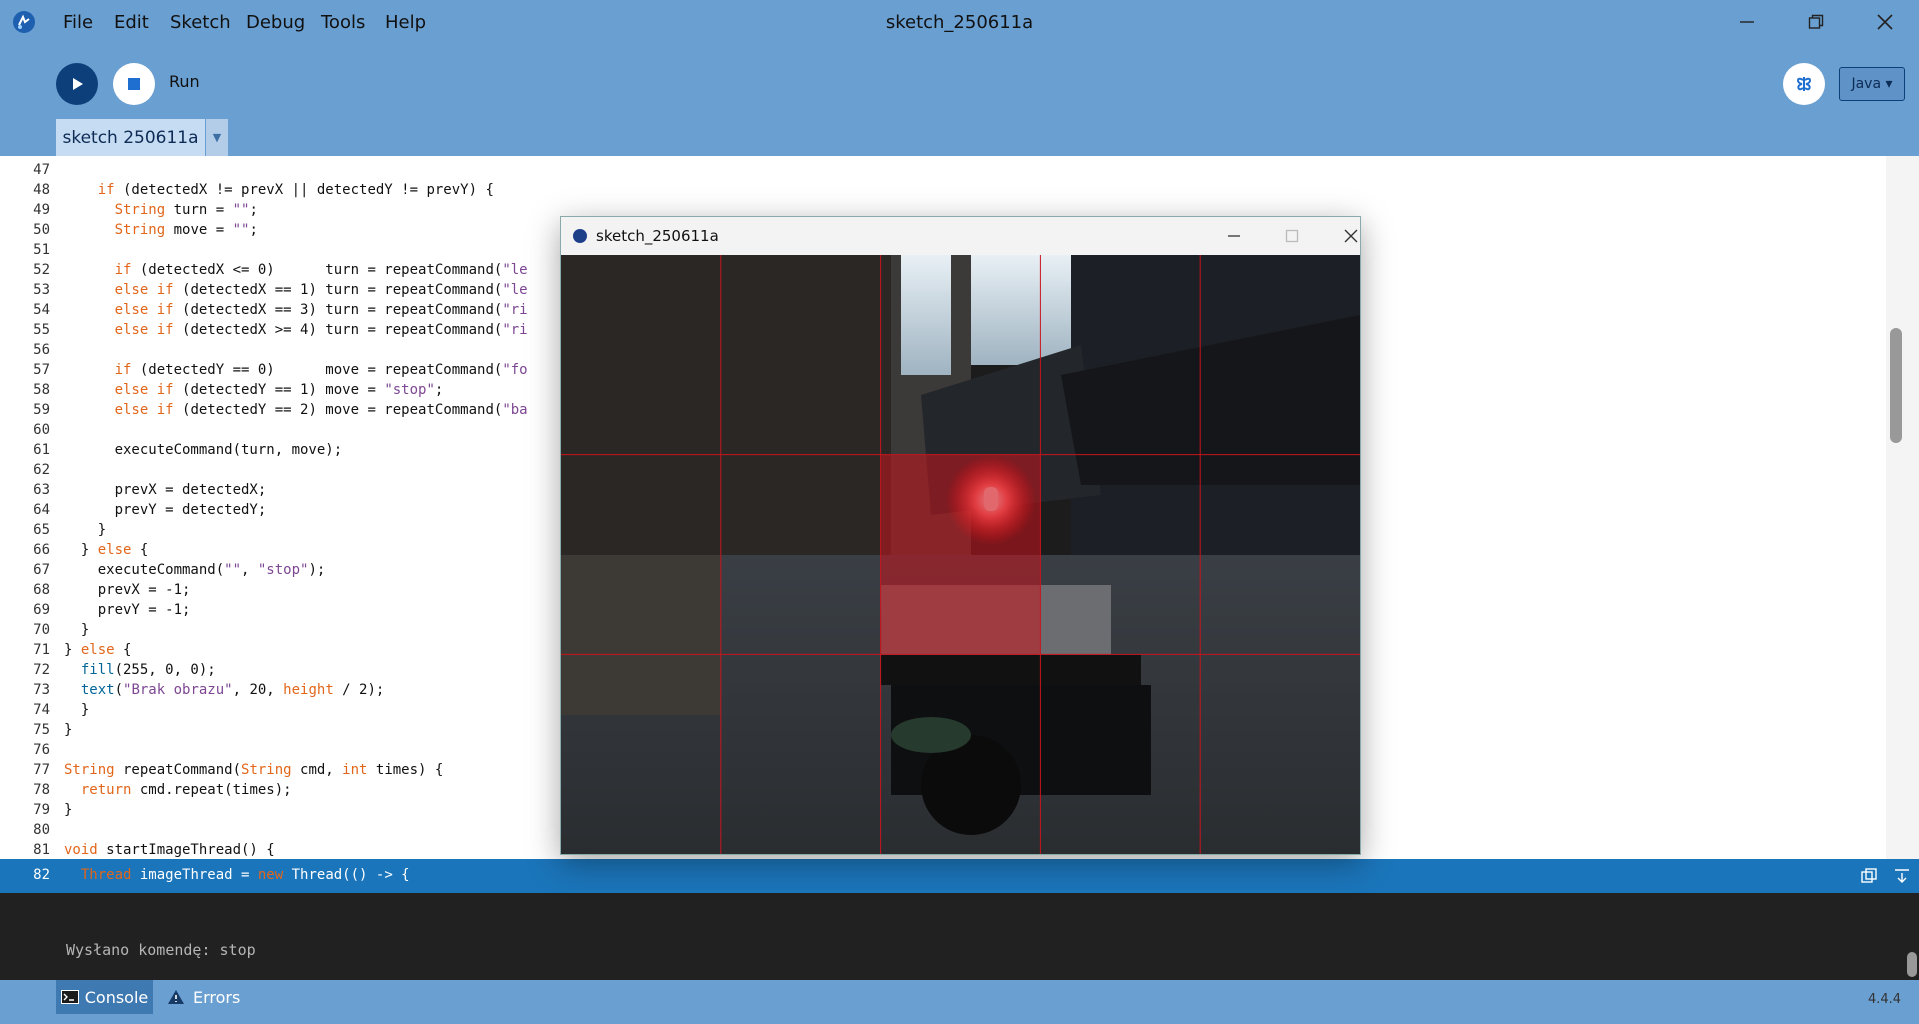  Describe the element at coordinates (184, 81) in the screenshot. I see `run-label: Run` at that location.